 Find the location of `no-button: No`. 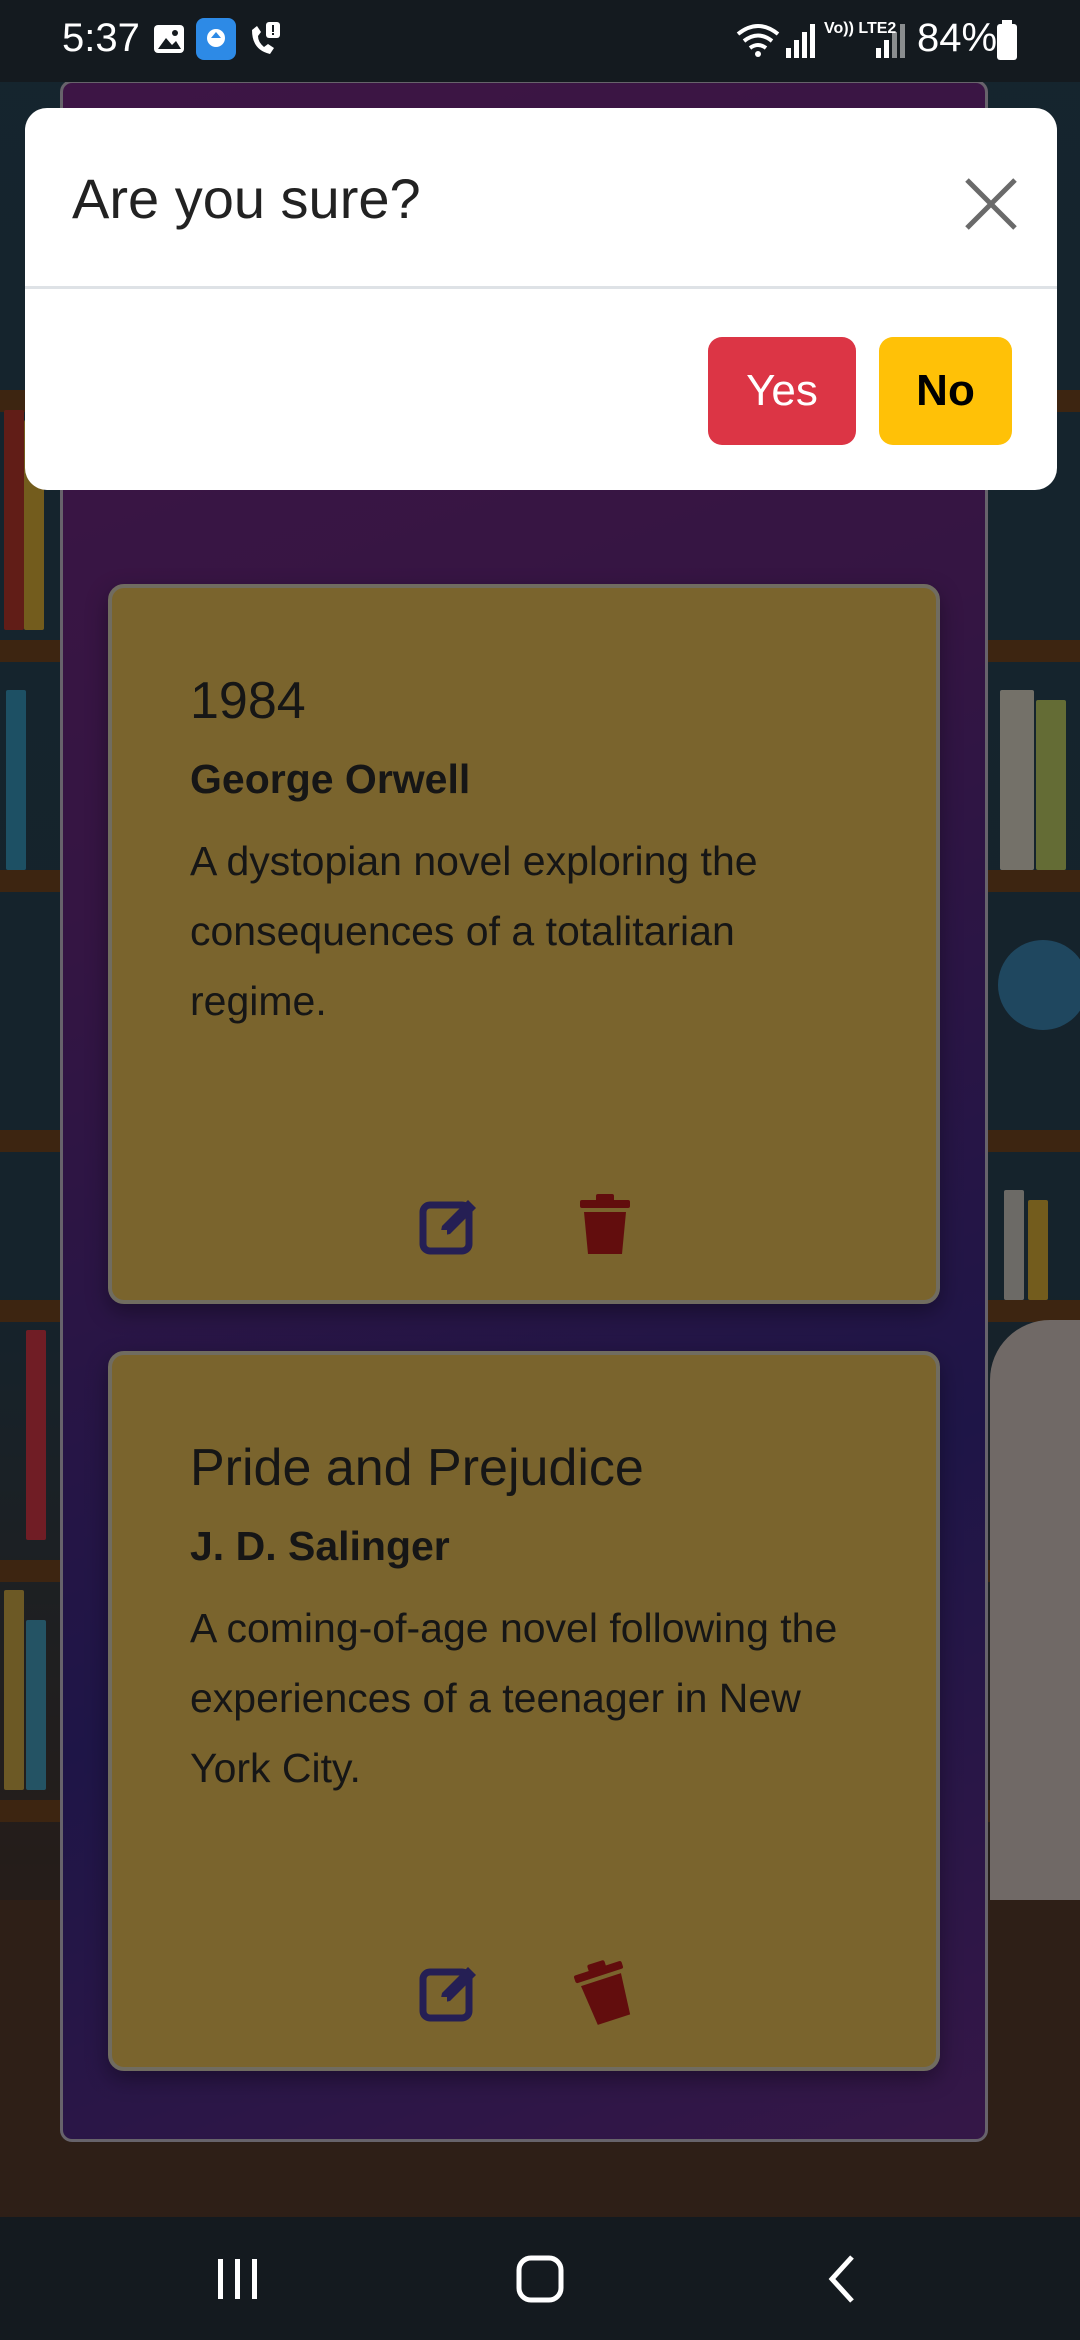

no-button: No is located at coordinates (945, 391).